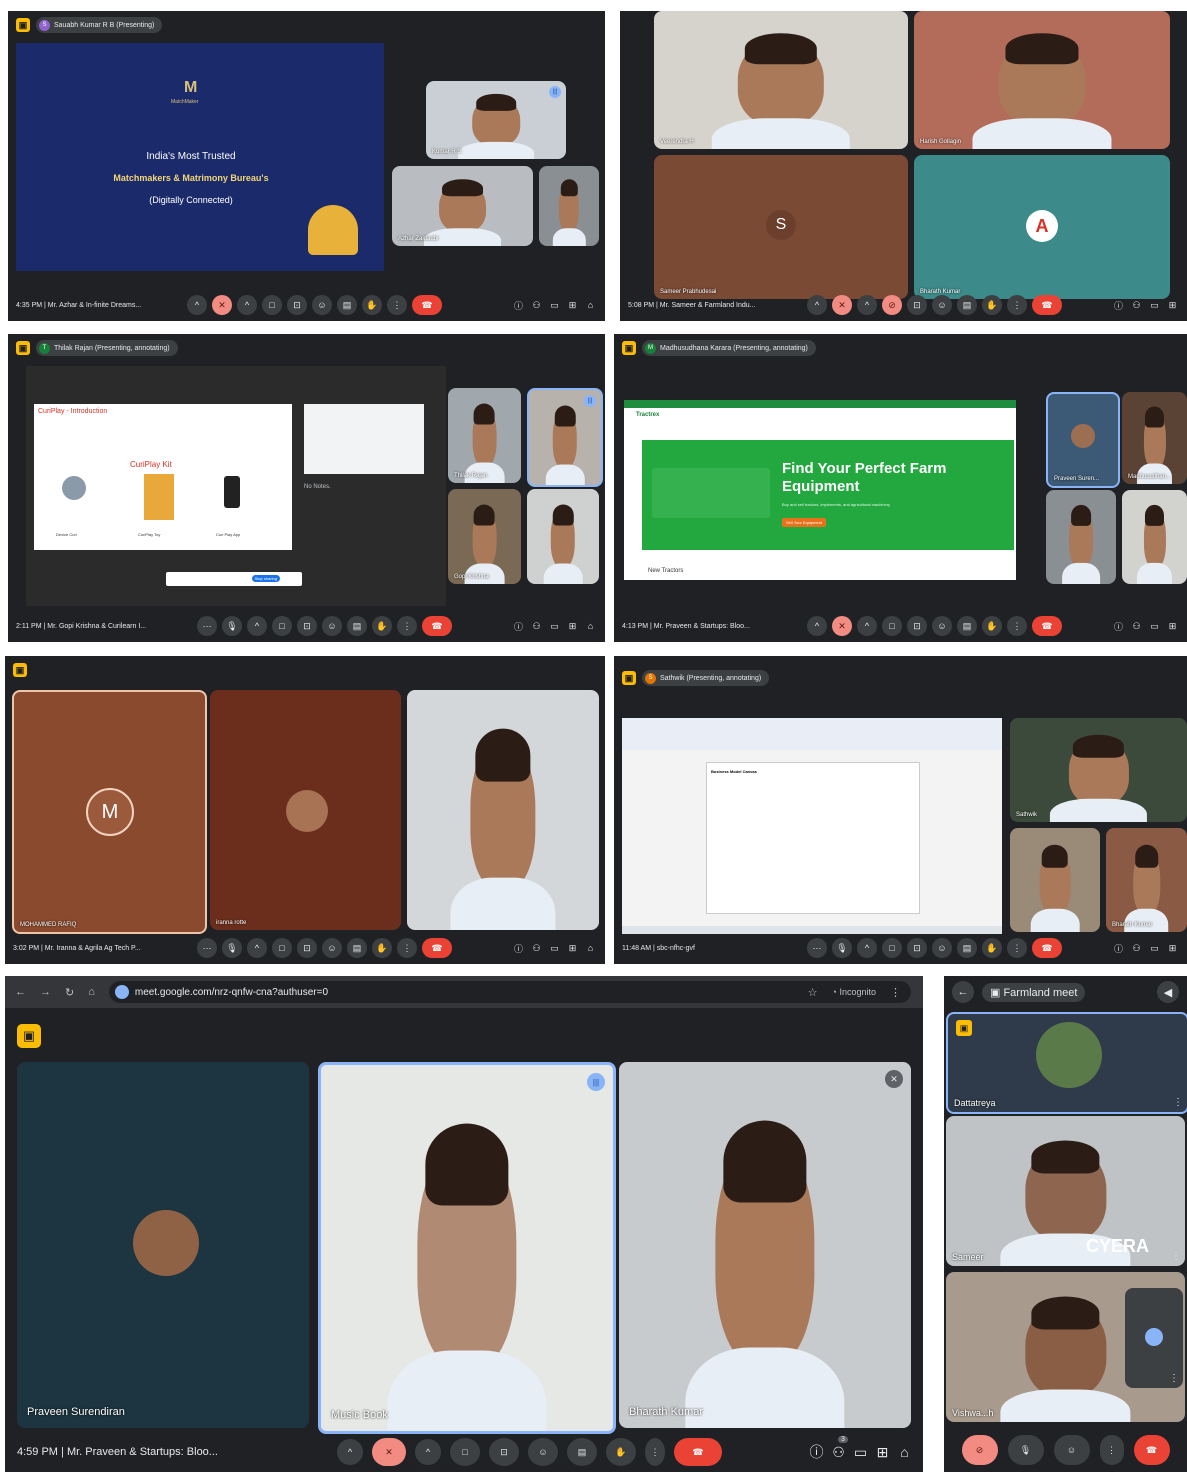 This screenshot has height=1472, width=1187. I want to click on participant-tile: ▣ Dattatreya ⋮, so click(1066, 1063).